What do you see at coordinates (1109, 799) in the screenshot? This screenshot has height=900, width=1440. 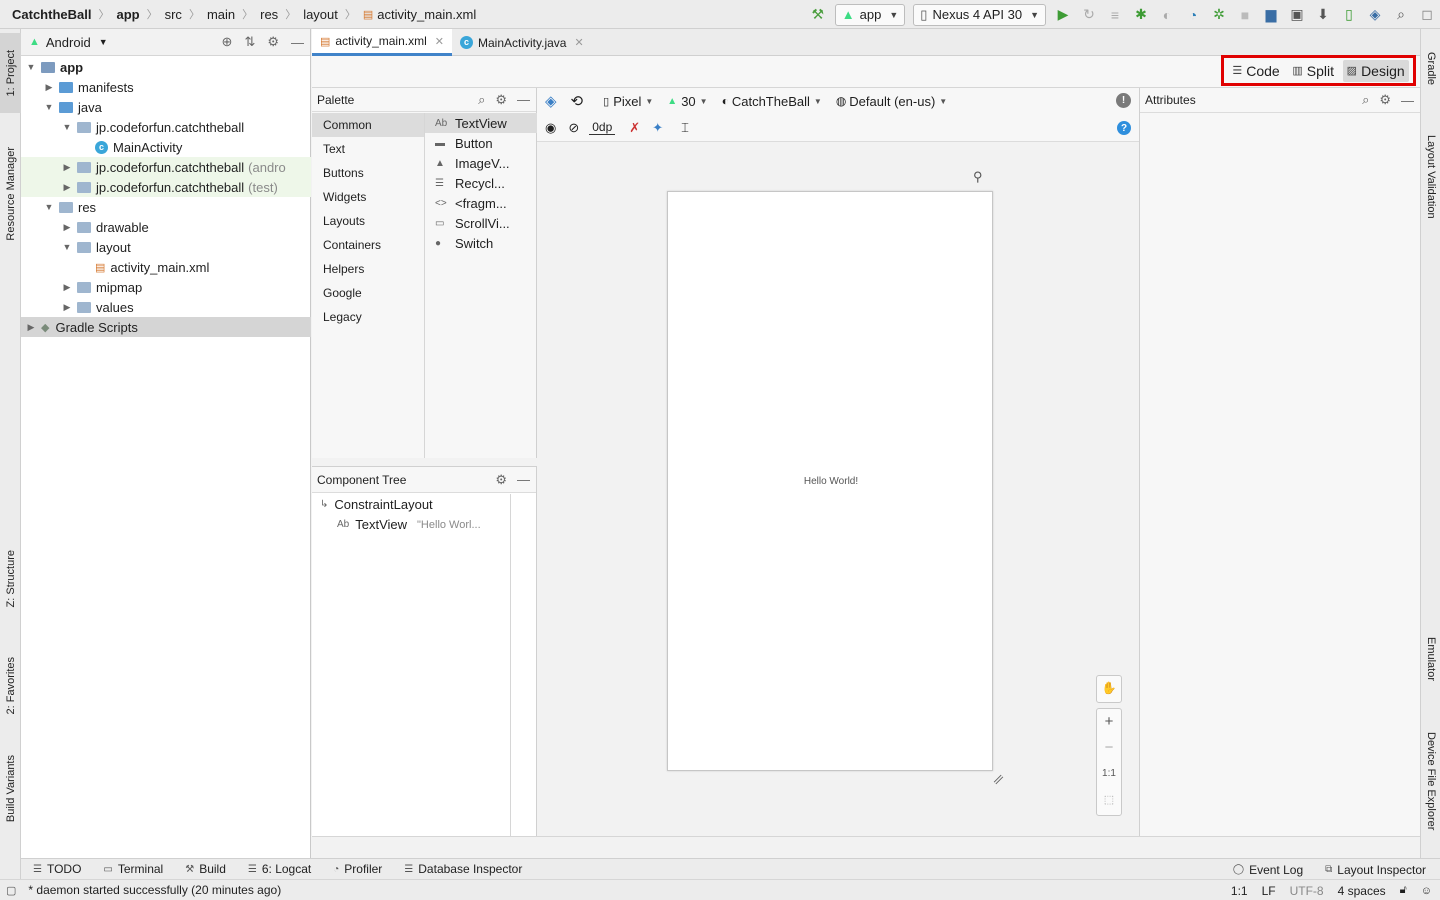 I see `zoom-to-fit-icon: ⬚` at bounding box center [1109, 799].